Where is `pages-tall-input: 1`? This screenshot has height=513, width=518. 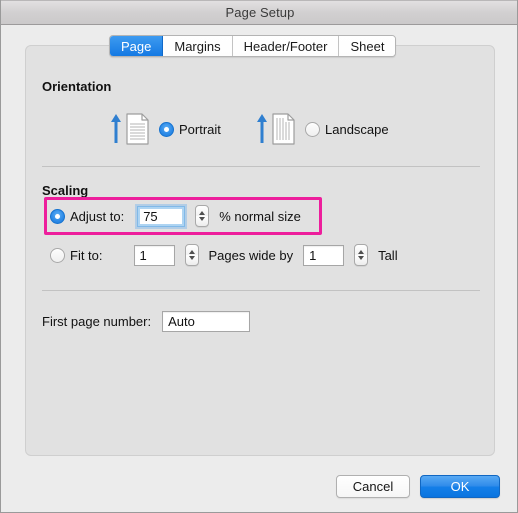 pages-tall-input: 1 is located at coordinates (324, 255).